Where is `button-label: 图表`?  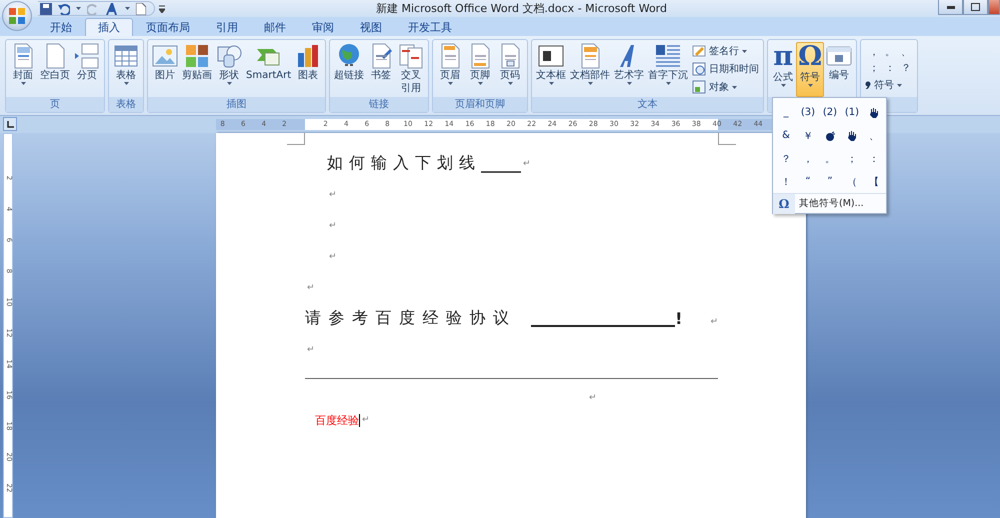 button-label: 图表 is located at coordinates (308, 76).